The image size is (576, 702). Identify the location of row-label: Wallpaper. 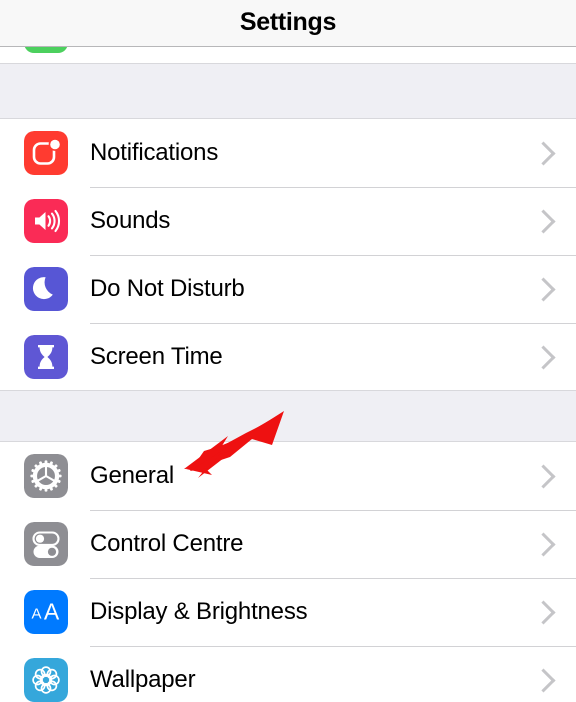
(143, 679).